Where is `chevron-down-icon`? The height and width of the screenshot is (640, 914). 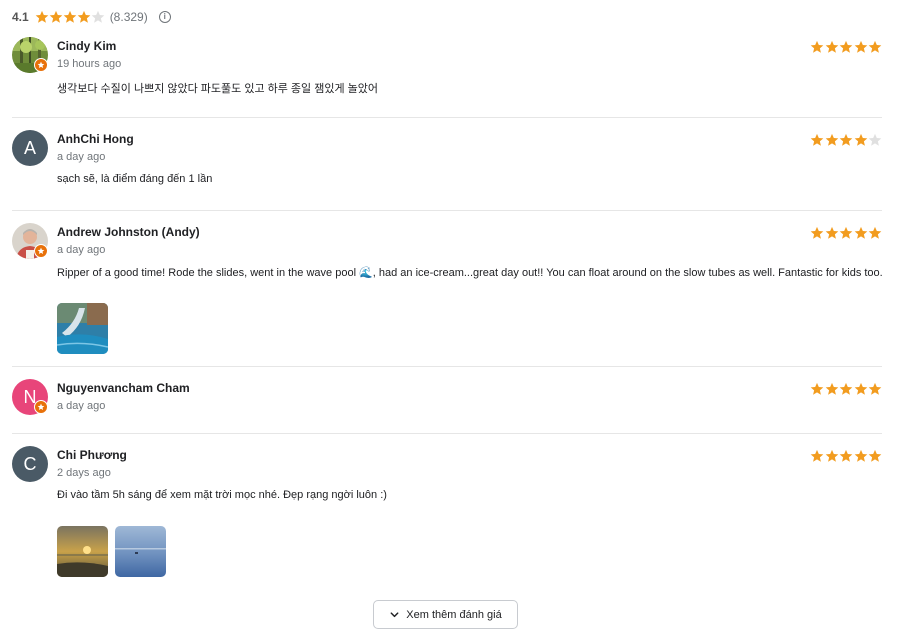 chevron-down-icon is located at coordinates (394, 615).